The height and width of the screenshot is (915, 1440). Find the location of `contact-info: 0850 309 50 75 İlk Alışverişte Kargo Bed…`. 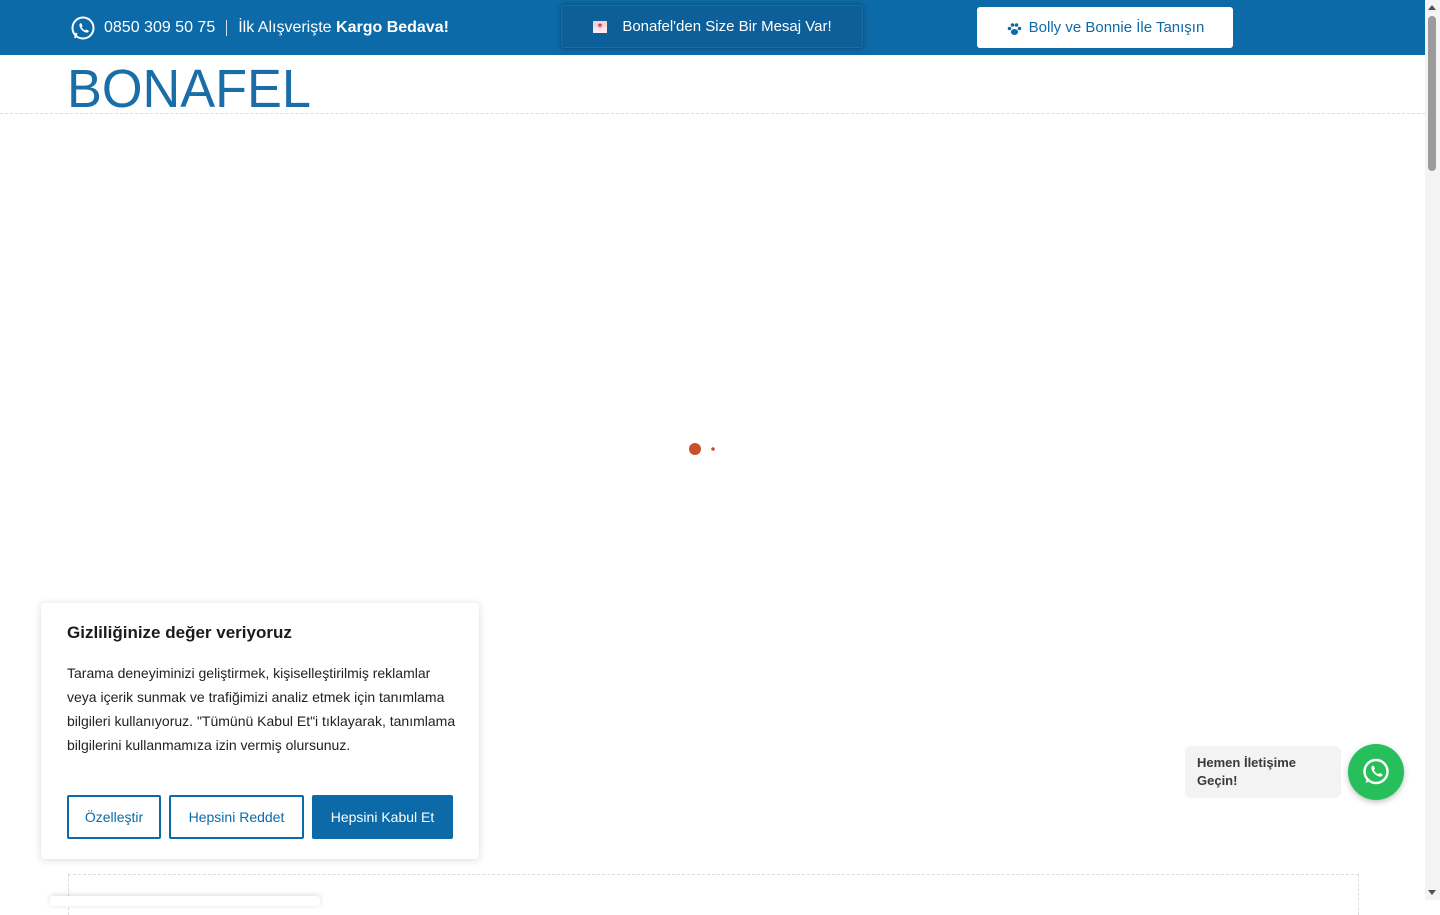

contact-info: 0850 309 50 75 İlk Alışverişte Kargo Bed… is located at coordinates (259, 28).